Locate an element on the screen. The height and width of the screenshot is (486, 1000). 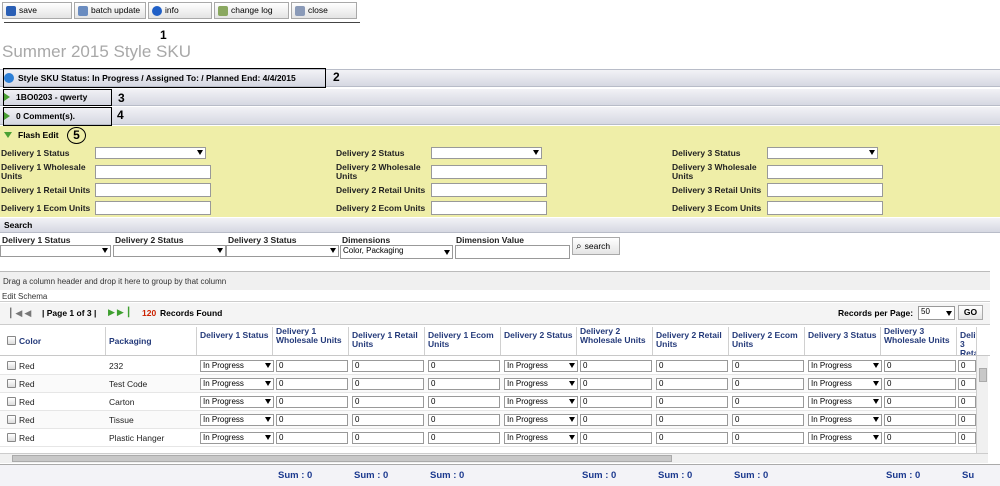
dimension-value-input is located at coordinates (512, 252).